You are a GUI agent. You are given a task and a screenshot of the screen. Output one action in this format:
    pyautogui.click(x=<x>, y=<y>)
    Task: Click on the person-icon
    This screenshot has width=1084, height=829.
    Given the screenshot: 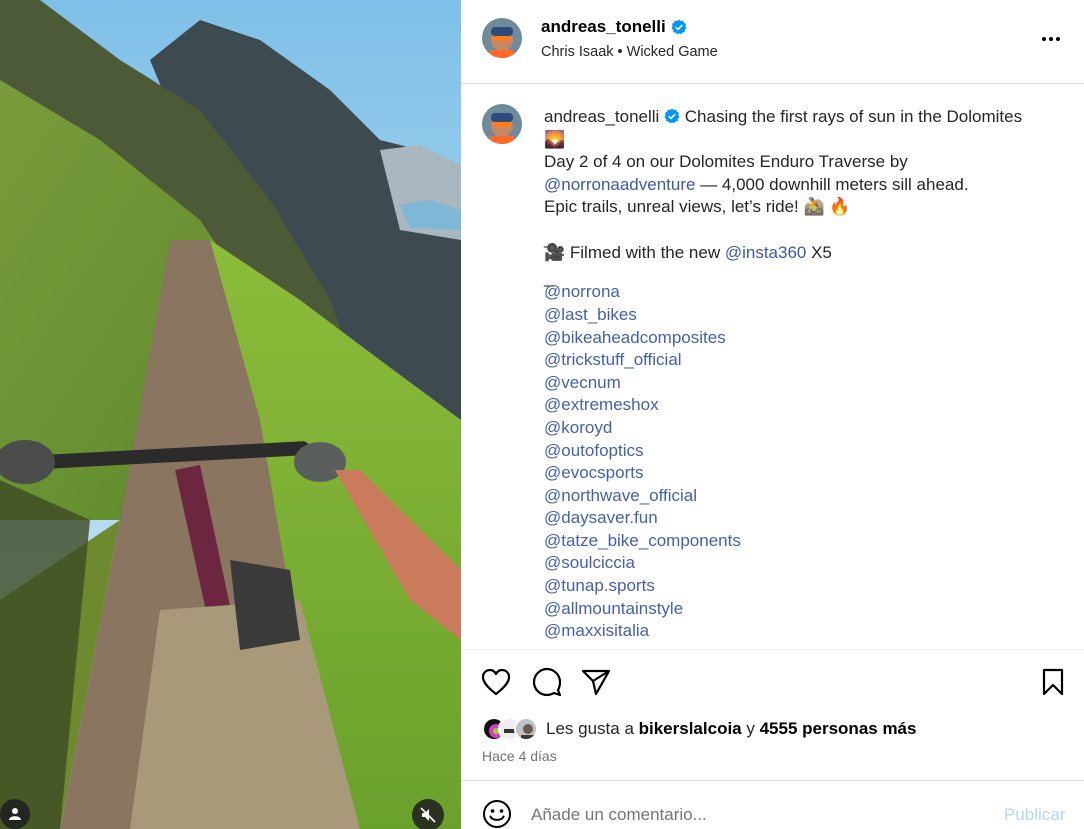 What is the action you would take?
    pyautogui.click(x=15, y=814)
    